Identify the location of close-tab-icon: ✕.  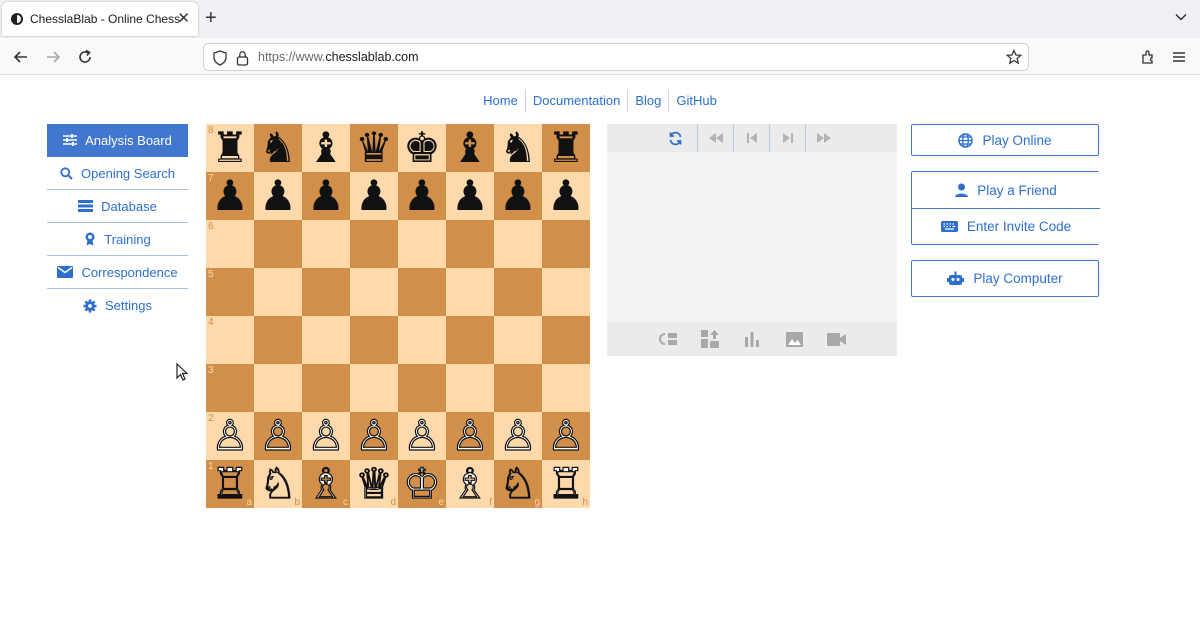
(183, 18).